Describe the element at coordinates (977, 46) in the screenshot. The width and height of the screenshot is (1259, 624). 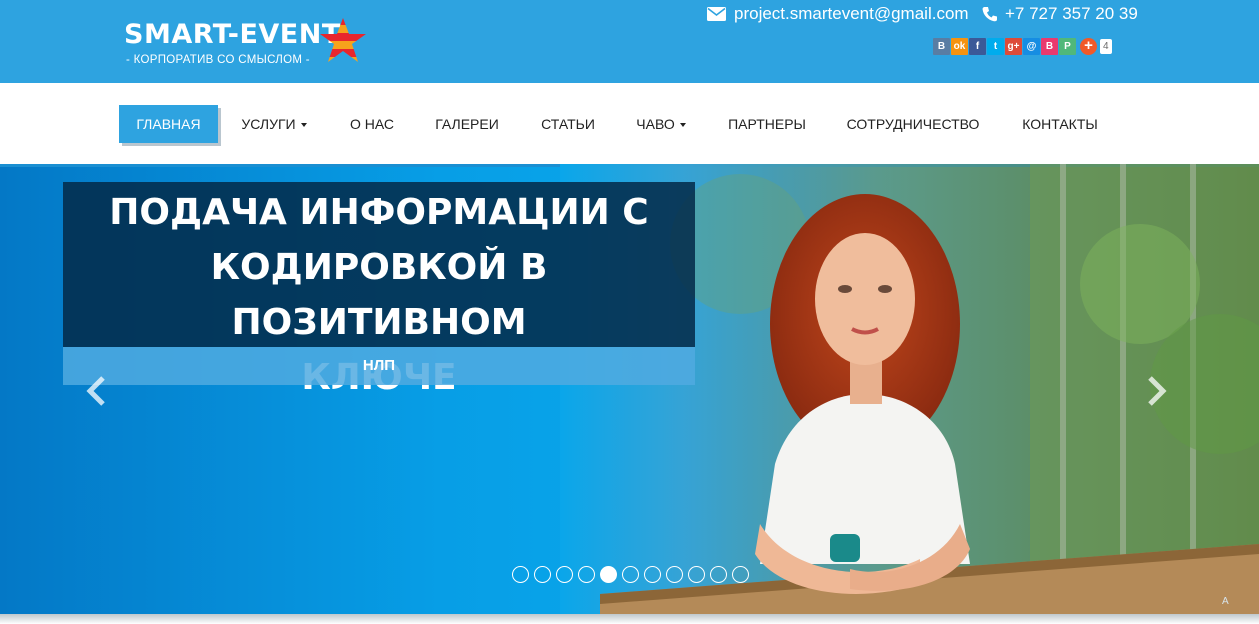
I see `facebook-icon: f` at that location.